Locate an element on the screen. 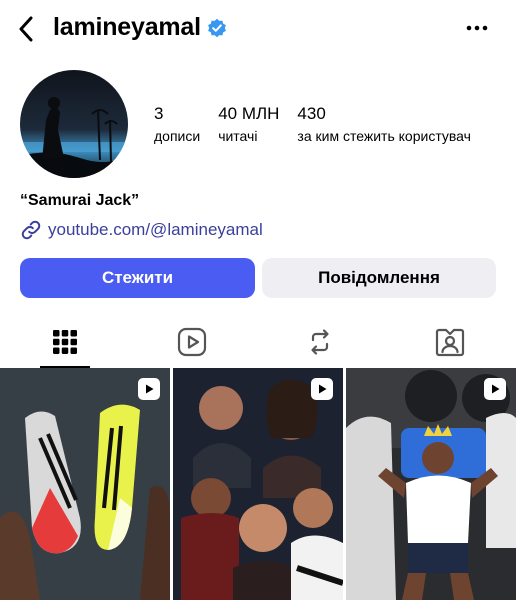 This screenshot has width=516, height=600. post-image-collage is located at coordinates (258, 484).